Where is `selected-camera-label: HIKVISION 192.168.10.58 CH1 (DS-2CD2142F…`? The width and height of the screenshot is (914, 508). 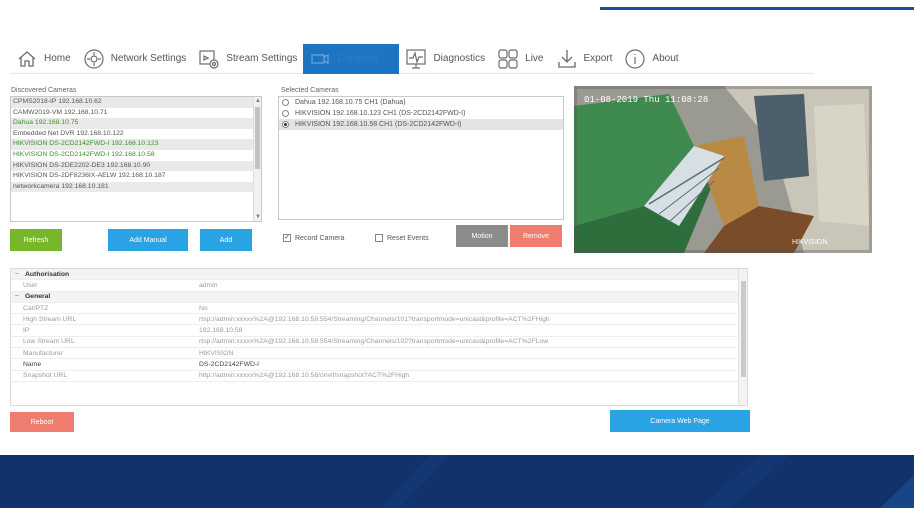
selected-camera-label: HIKVISION 192.168.10.58 CH1 (DS-2CD2142F… is located at coordinates (378, 124).